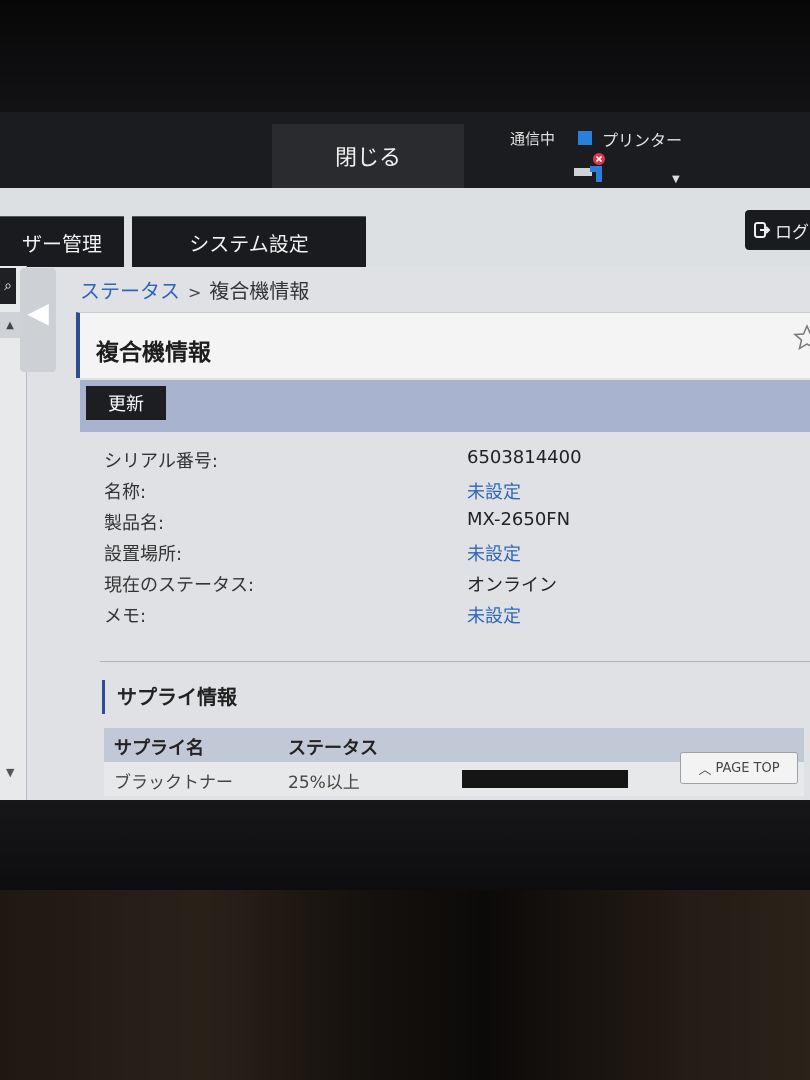 The image size is (810, 1080). I want to click on tab-user-management: ザー管理, so click(62, 241).